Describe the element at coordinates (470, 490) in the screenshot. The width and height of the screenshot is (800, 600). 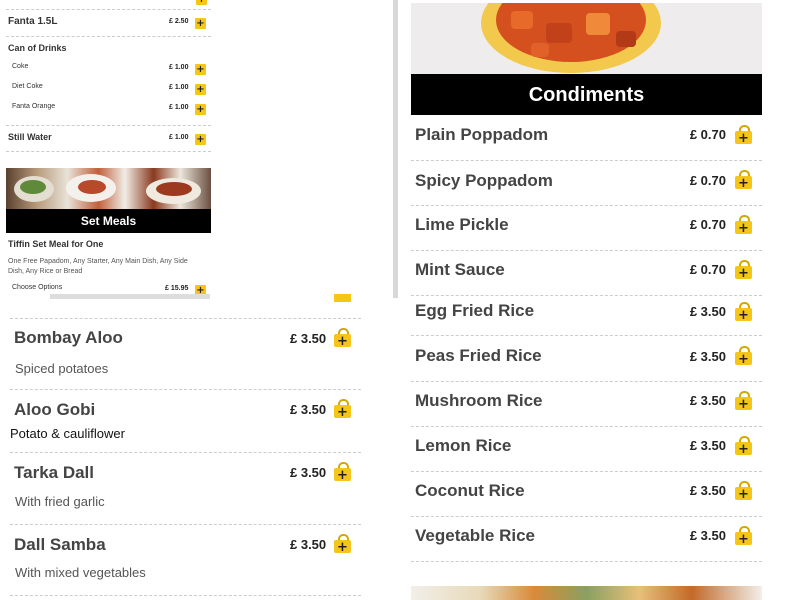
I see `item-name: Coconut Rice` at that location.